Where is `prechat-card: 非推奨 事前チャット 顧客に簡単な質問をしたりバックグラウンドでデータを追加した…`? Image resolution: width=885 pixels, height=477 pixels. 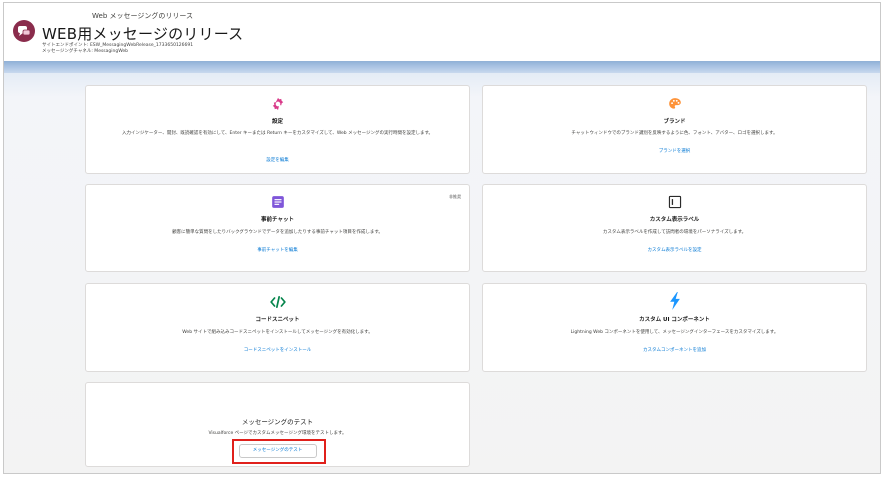 prechat-card: 非推奨 事前チャット 顧客に簡単な質問をしたりバックグラウンドでデータを追加した… is located at coordinates (277, 228).